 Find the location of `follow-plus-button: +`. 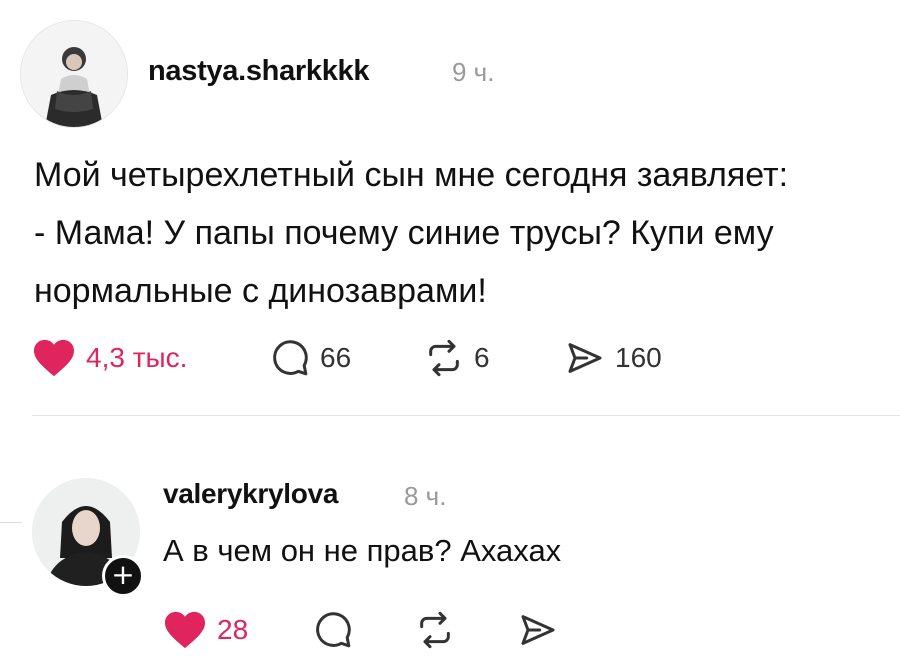

follow-plus-button: + is located at coordinates (123, 576).